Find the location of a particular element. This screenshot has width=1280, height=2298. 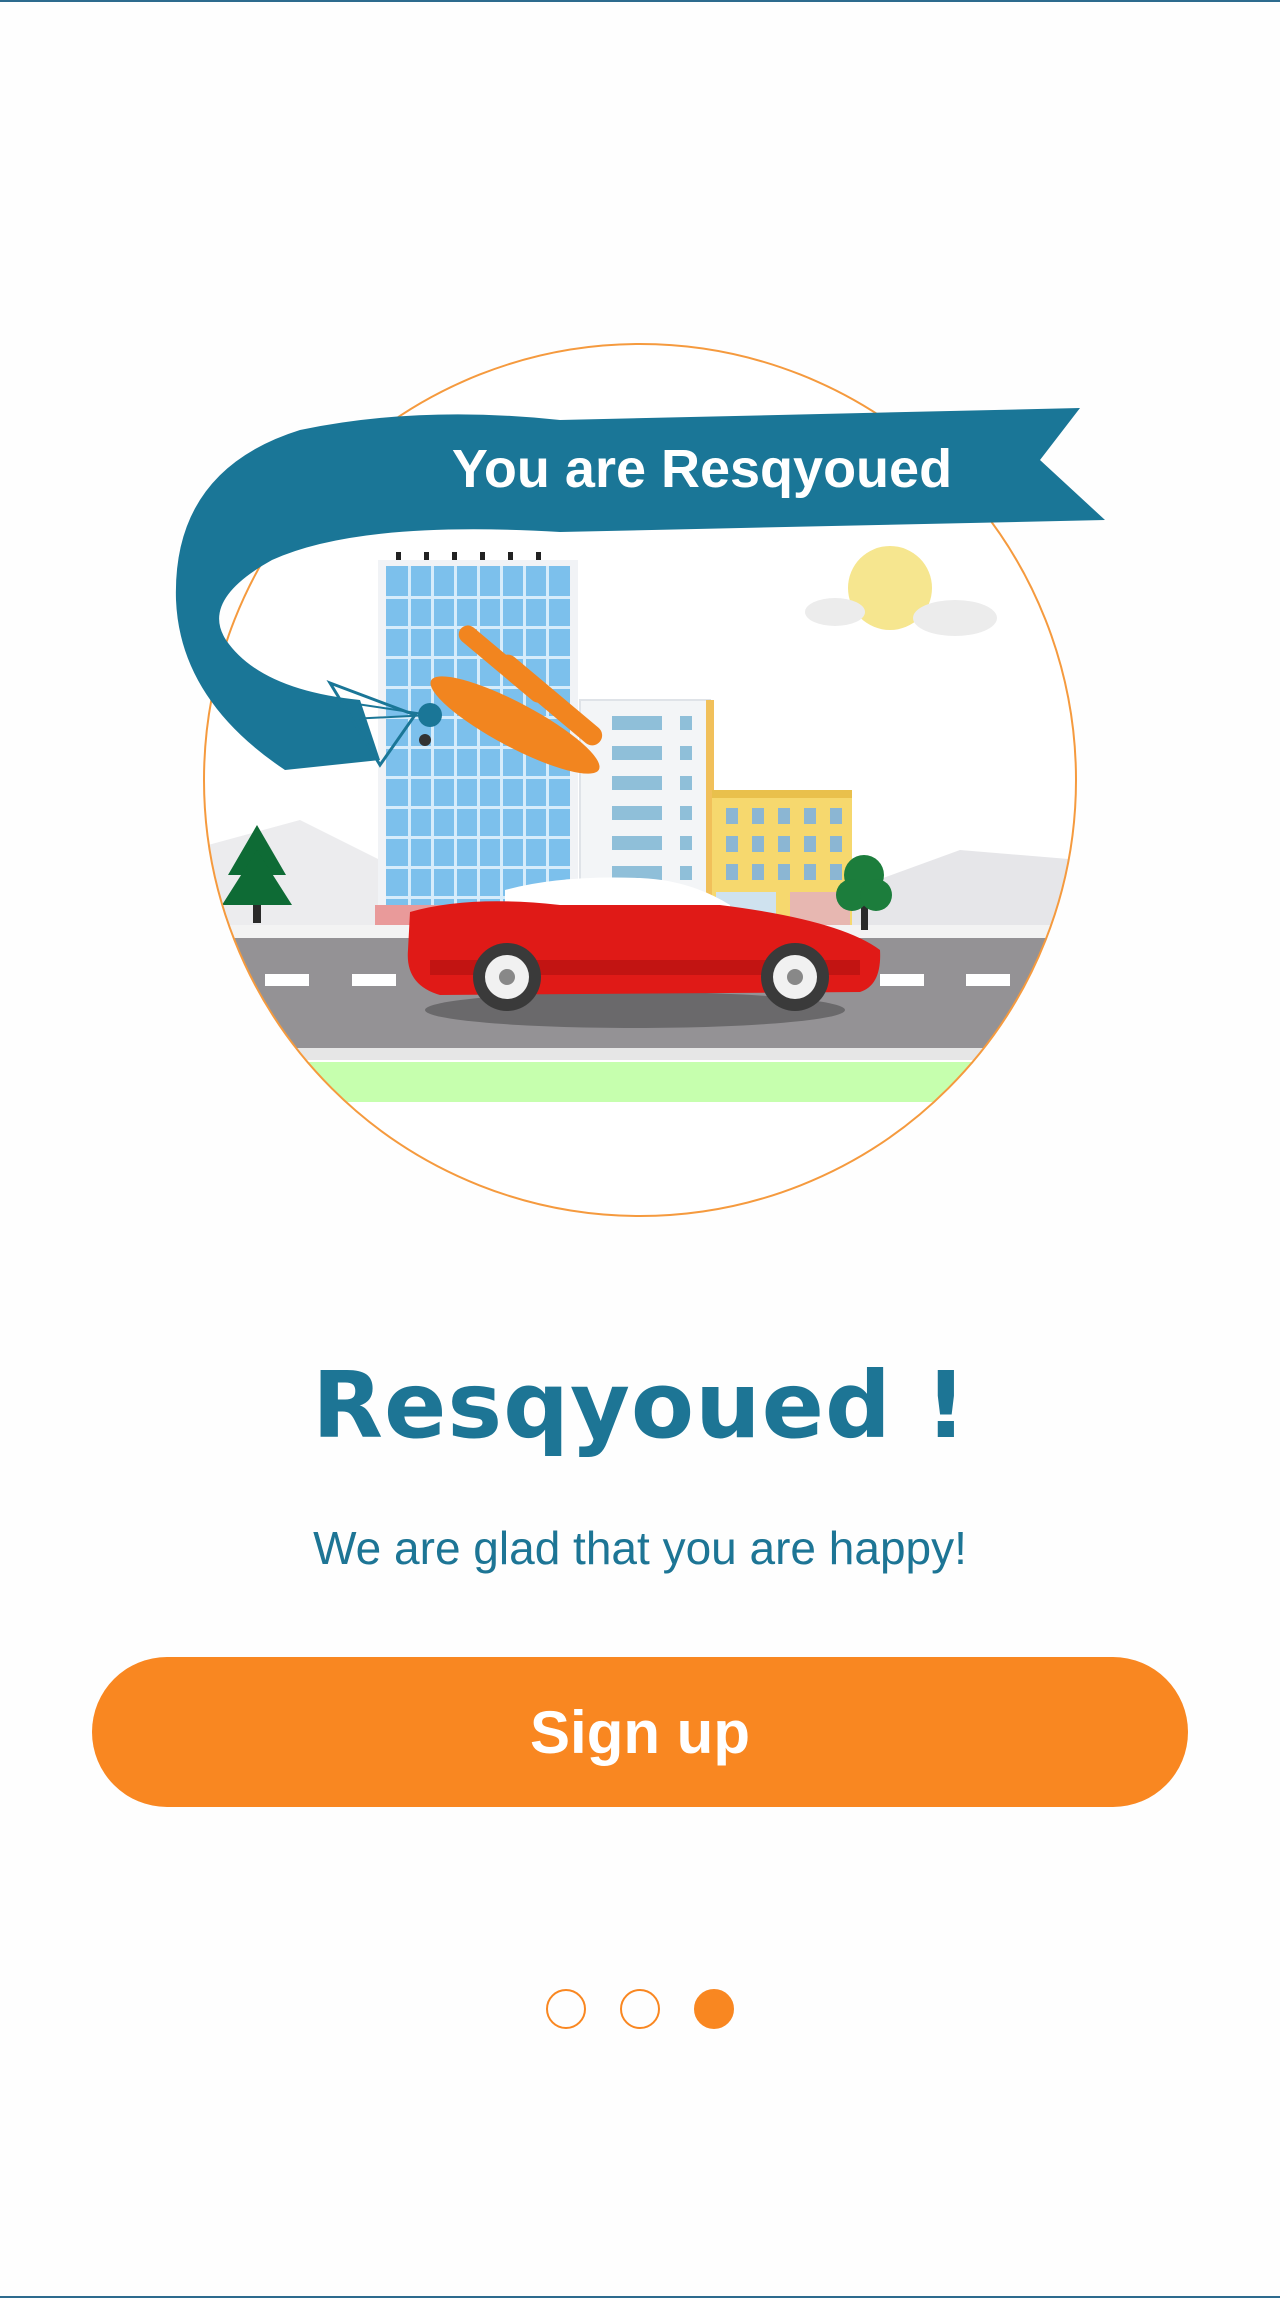

yellow-building is located at coordinates (782, 857).